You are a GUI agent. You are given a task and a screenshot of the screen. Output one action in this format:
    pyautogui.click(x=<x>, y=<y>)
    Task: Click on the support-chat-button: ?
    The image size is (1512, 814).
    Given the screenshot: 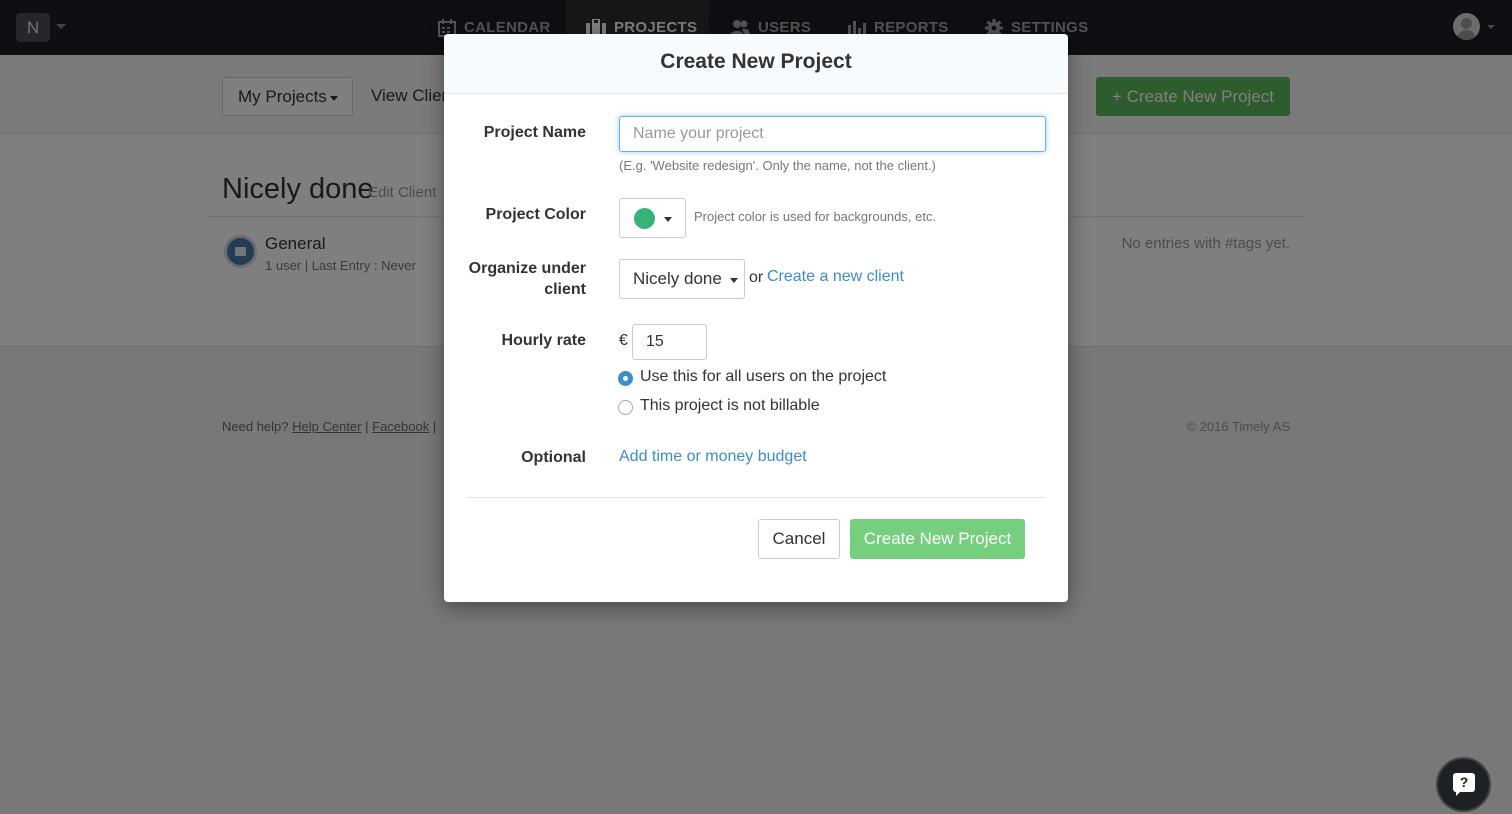 What is the action you would take?
    pyautogui.click(x=1463, y=784)
    